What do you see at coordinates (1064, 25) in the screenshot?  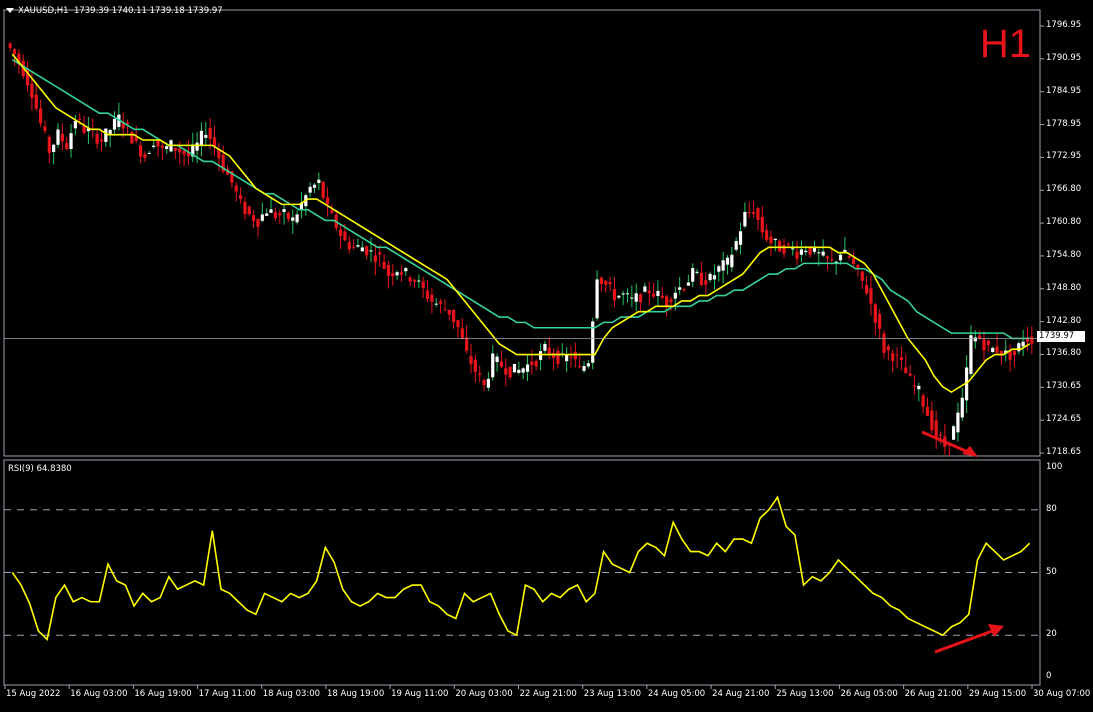 I see `price-tick-label: 1796.95` at bounding box center [1064, 25].